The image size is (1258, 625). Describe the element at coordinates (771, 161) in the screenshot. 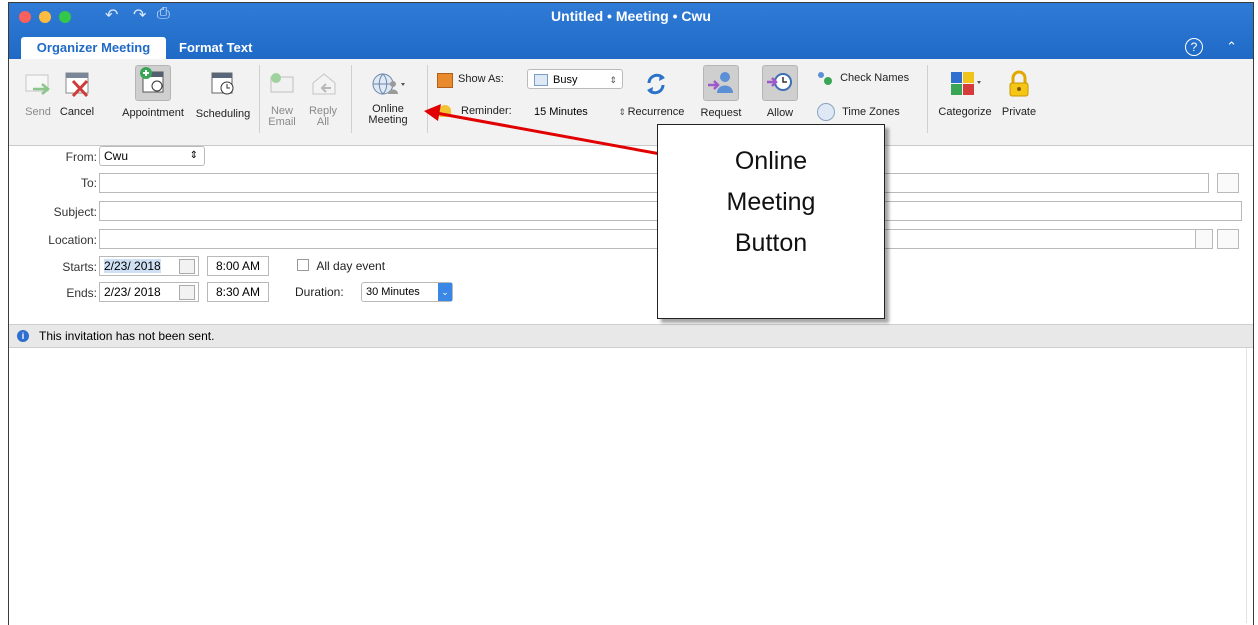

I see `callout-line-1: Online` at that location.